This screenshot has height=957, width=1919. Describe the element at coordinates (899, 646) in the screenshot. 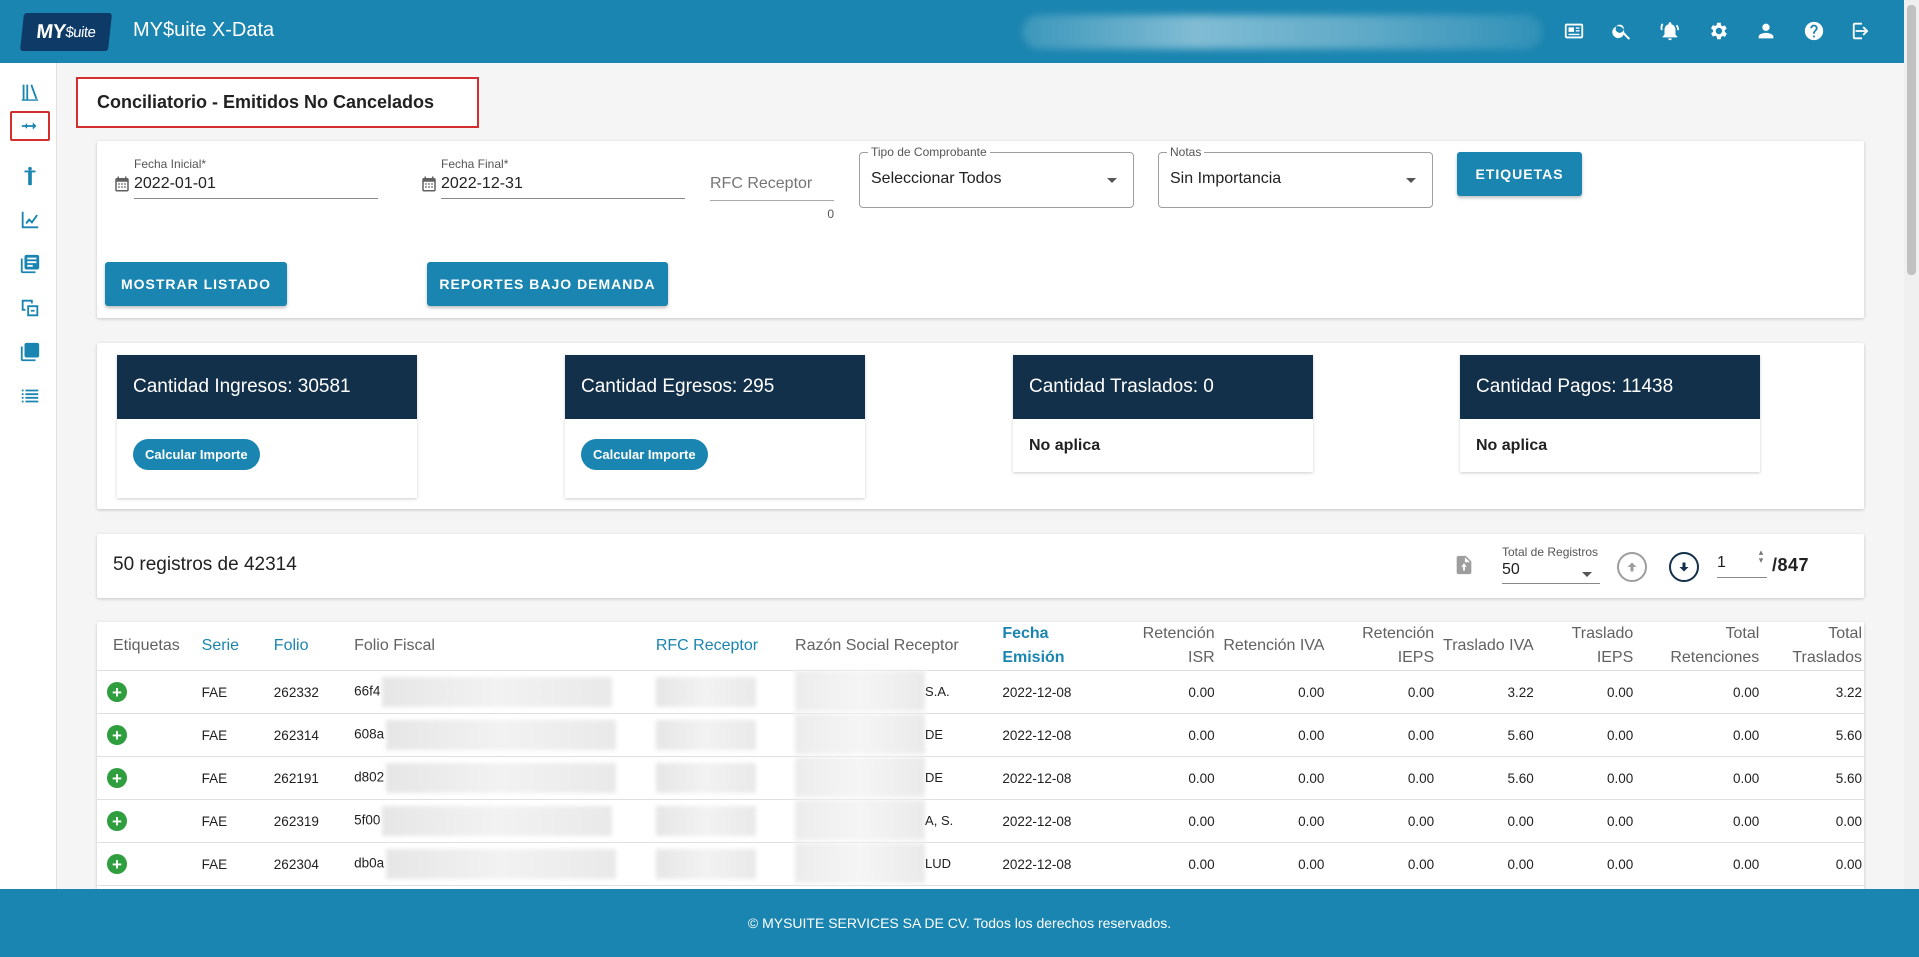

I see `col-razon-social: Razón Social Receptor` at that location.